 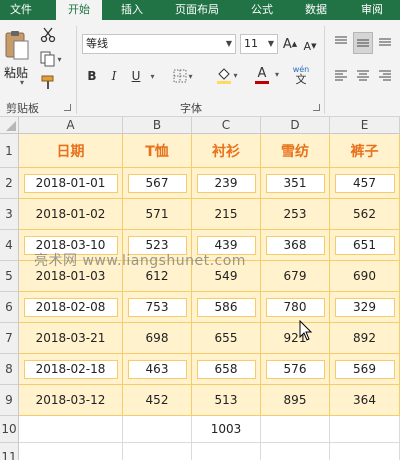 What do you see at coordinates (295, 125) in the screenshot?
I see `column-header-d: D` at bounding box center [295, 125].